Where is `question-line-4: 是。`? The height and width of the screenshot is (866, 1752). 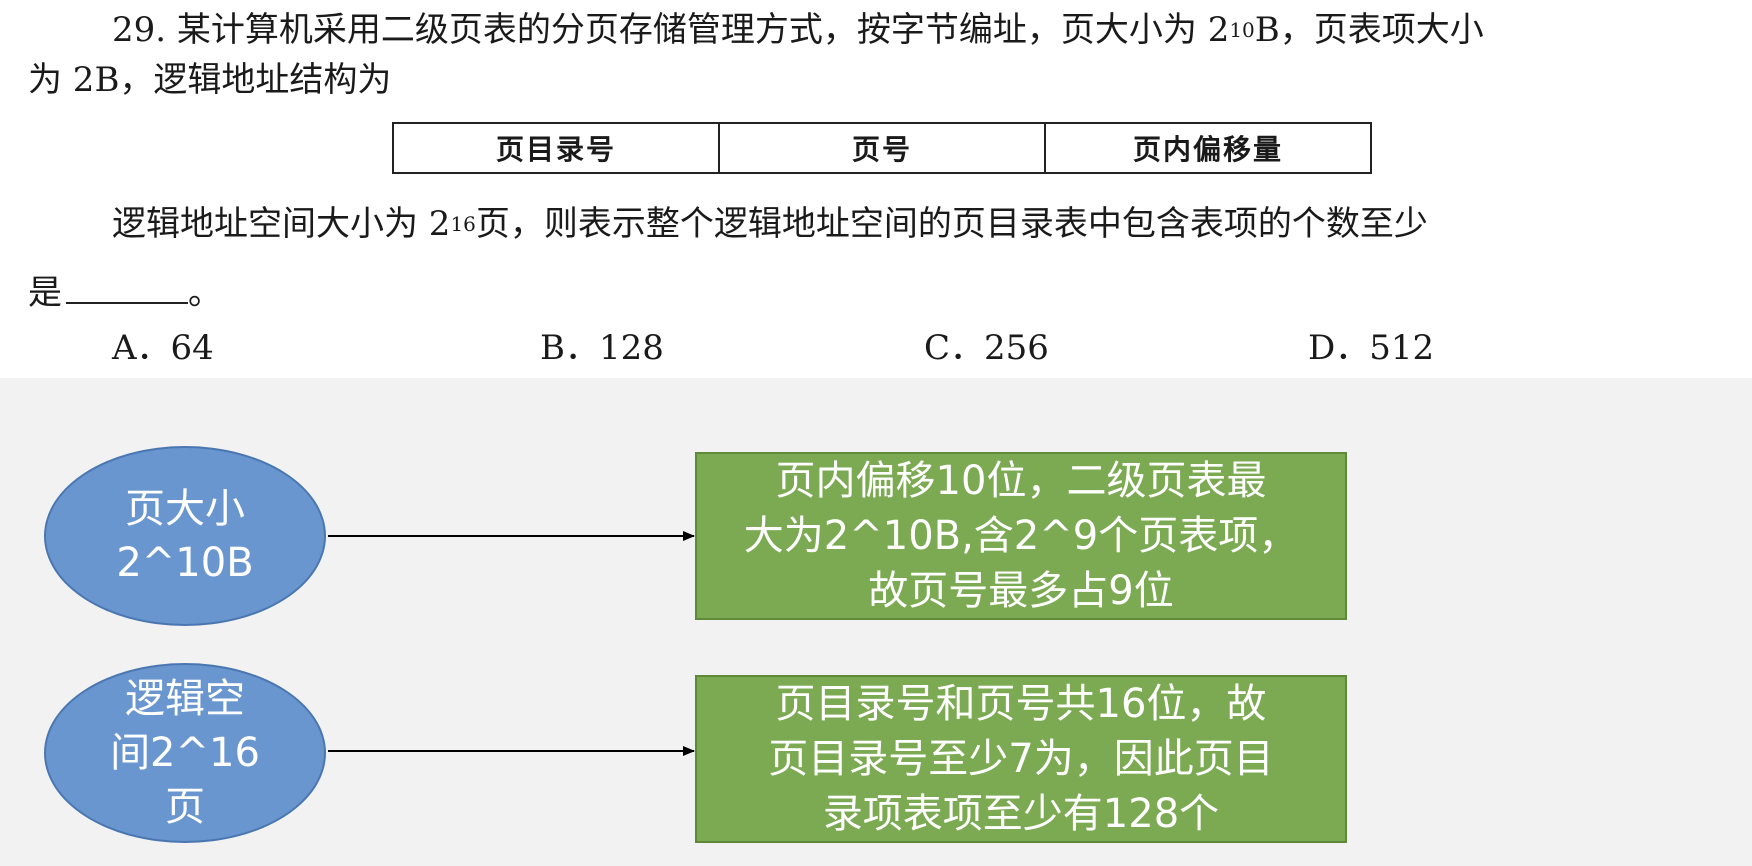 question-line-4: 是。 is located at coordinates (125, 292).